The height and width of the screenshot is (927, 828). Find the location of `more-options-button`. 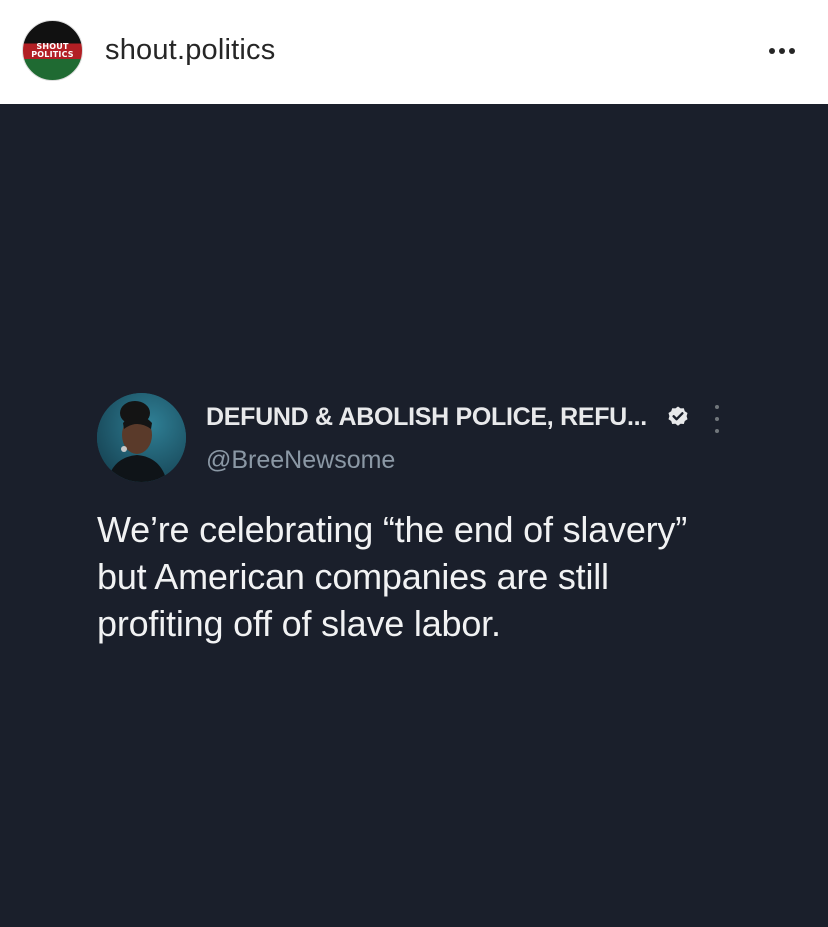

more-options-button is located at coordinates (782, 51).